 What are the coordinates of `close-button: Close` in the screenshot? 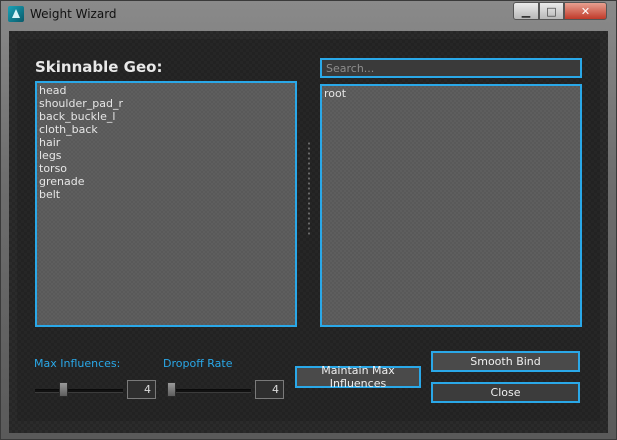 It's located at (505, 392).